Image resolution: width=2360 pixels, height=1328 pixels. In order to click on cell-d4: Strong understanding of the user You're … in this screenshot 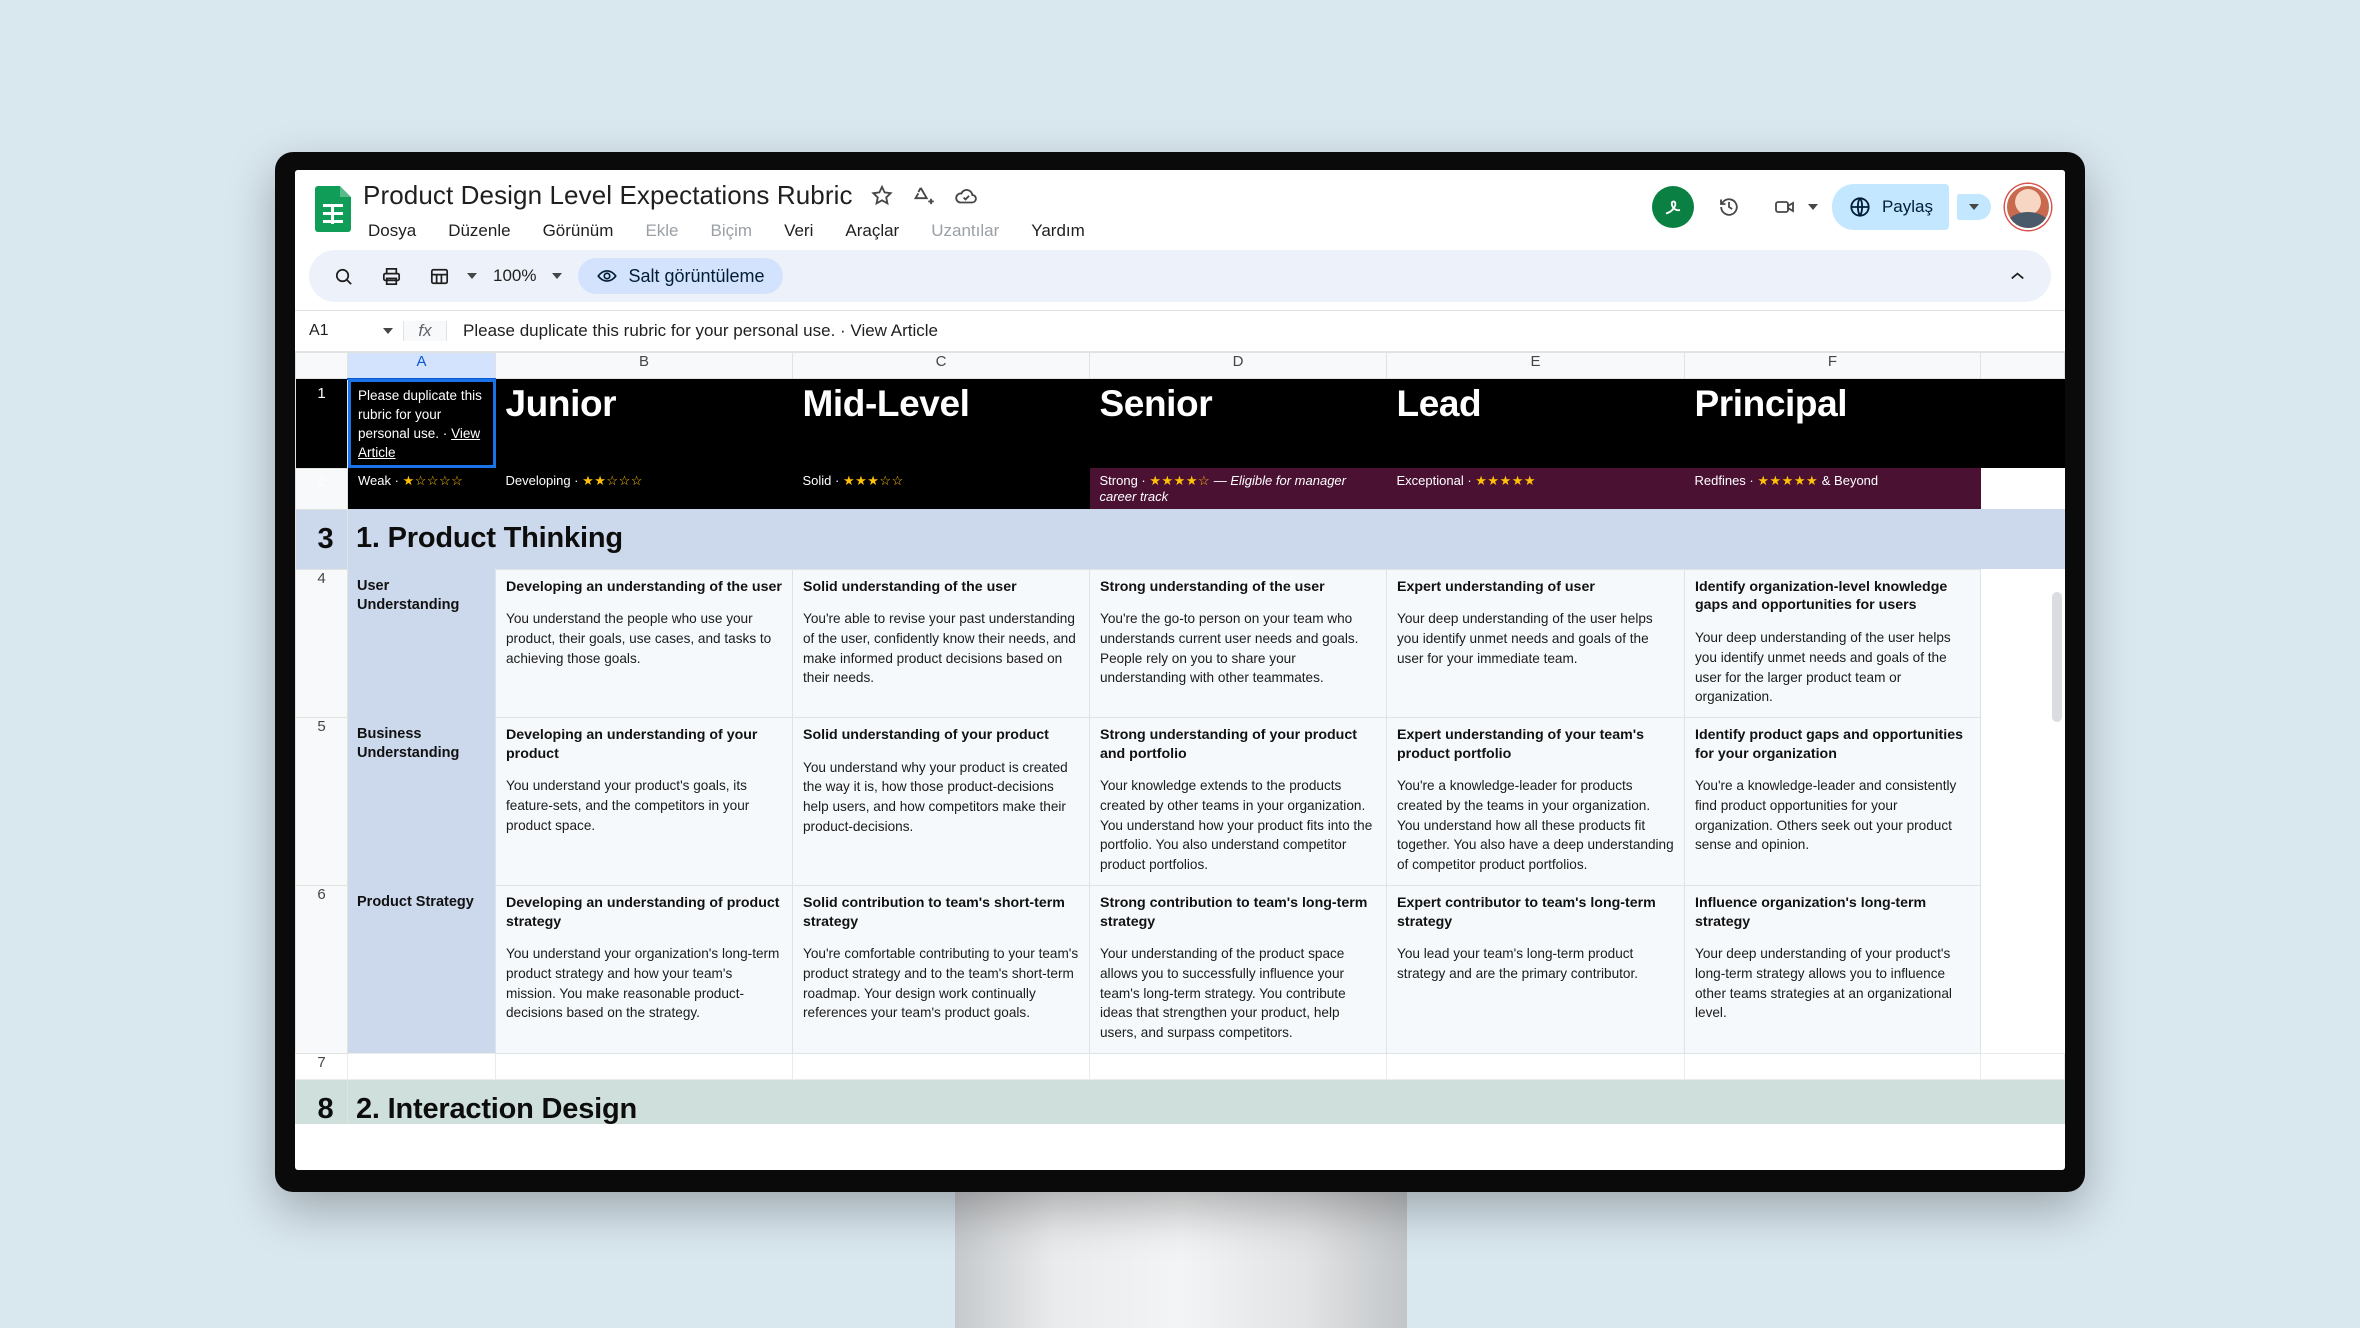, I will do `click(1238, 643)`.